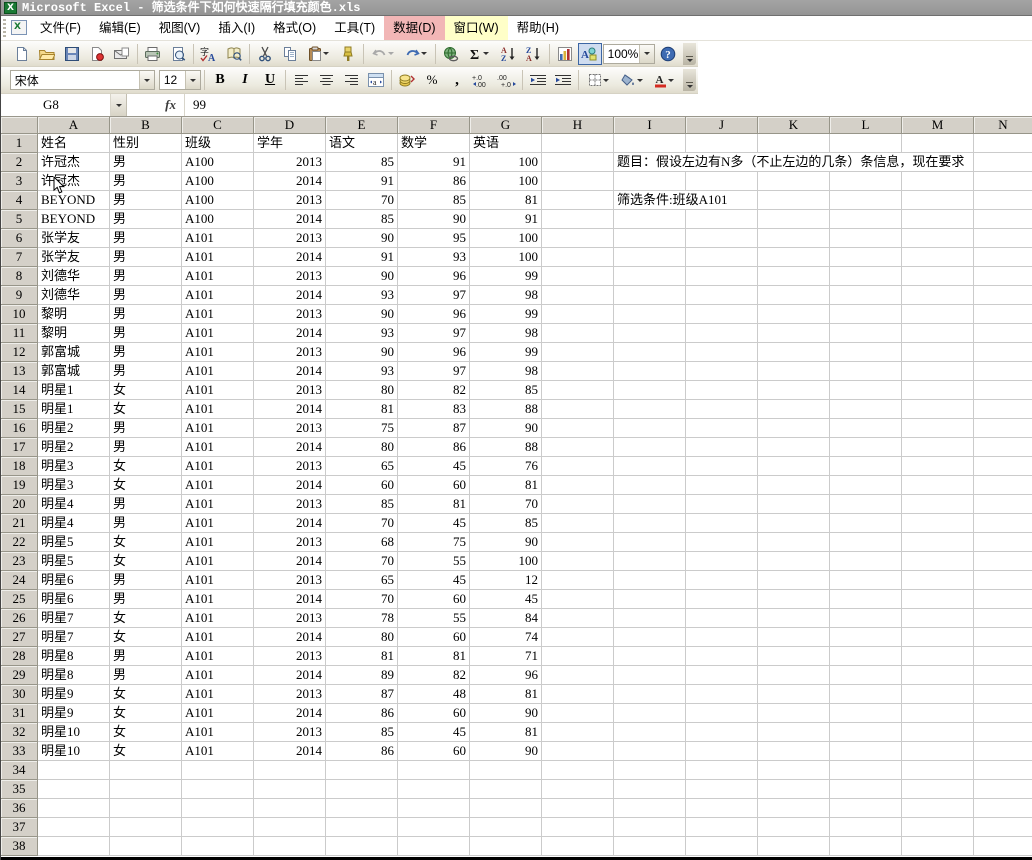 Image resolution: width=1032 pixels, height=860 pixels. I want to click on cell-G12: 99, so click(506, 352).